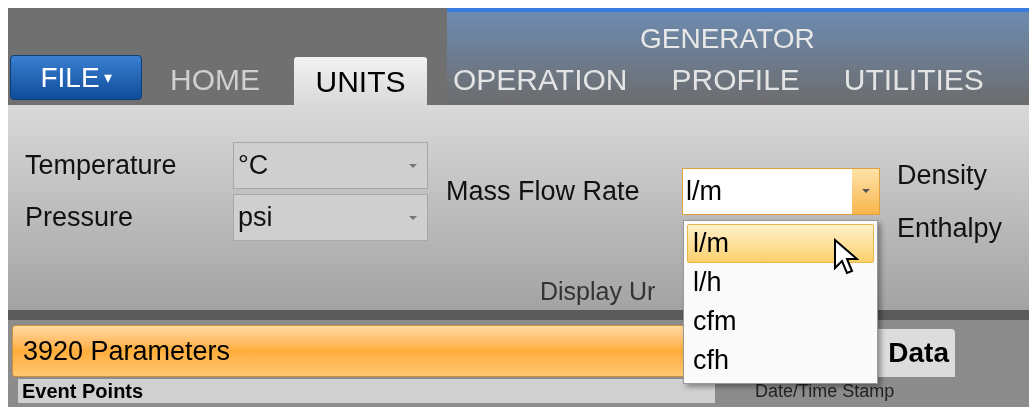 This screenshot has width=1029, height=407. Describe the element at coordinates (950, 228) in the screenshot. I see `field-label: Enthalpy` at that location.